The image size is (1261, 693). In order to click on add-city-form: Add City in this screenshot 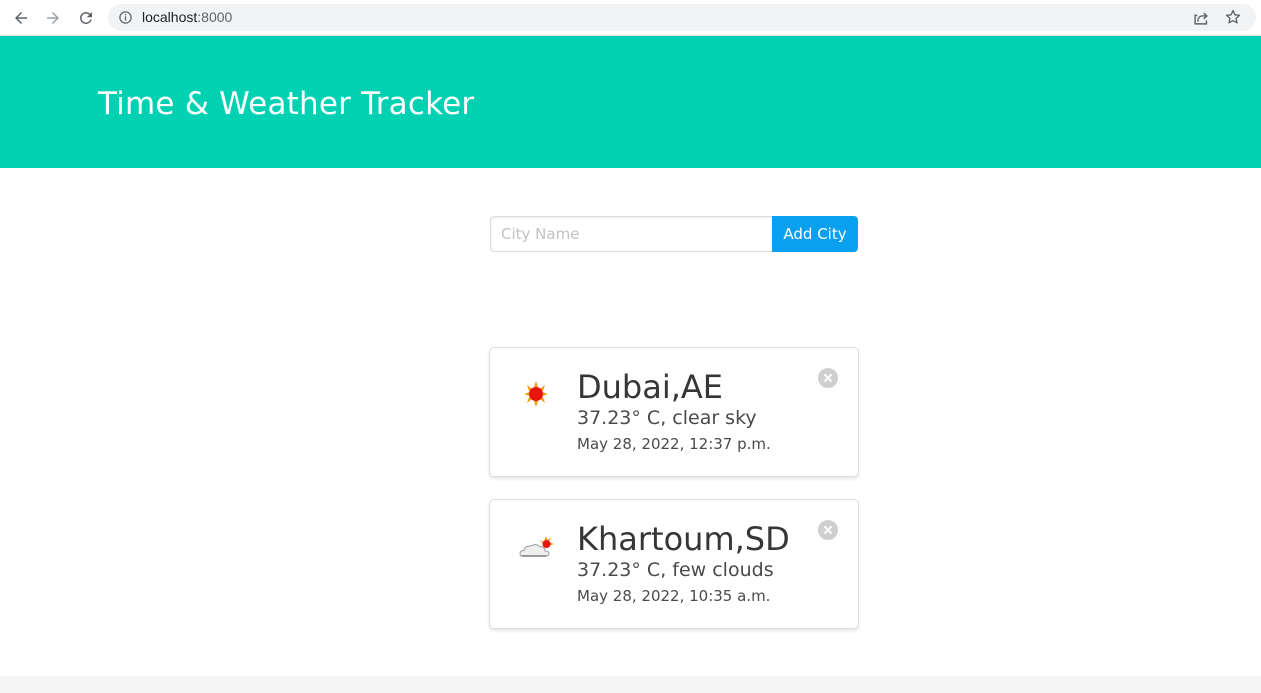, I will do `click(674, 234)`.